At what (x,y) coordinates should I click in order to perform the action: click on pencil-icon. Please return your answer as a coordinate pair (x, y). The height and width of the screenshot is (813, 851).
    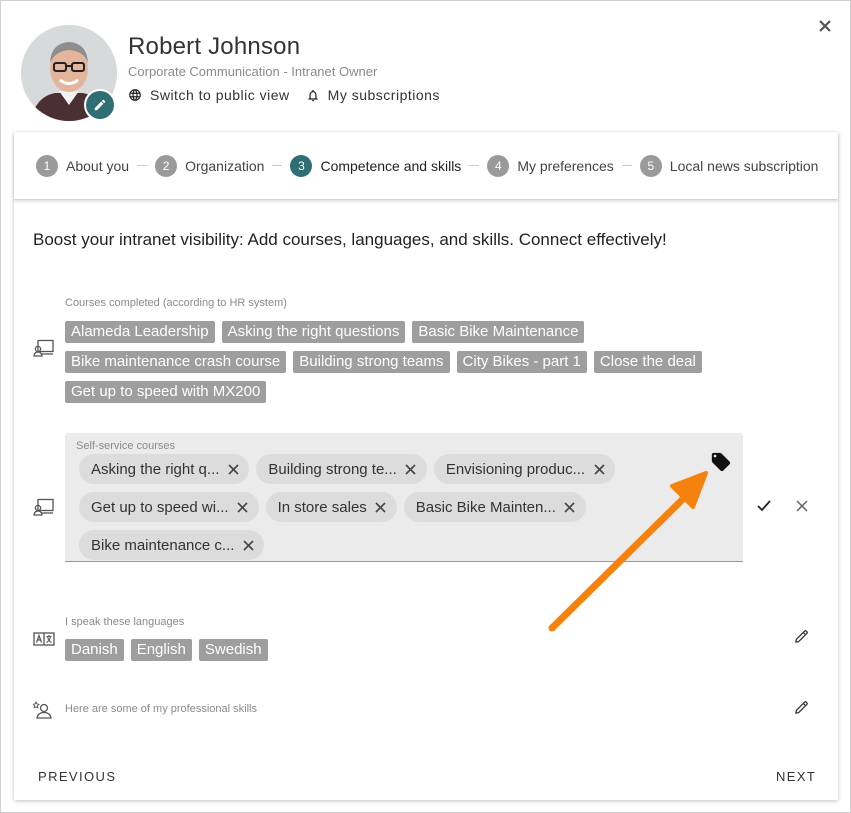
    Looking at the image, I should click on (100, 105).